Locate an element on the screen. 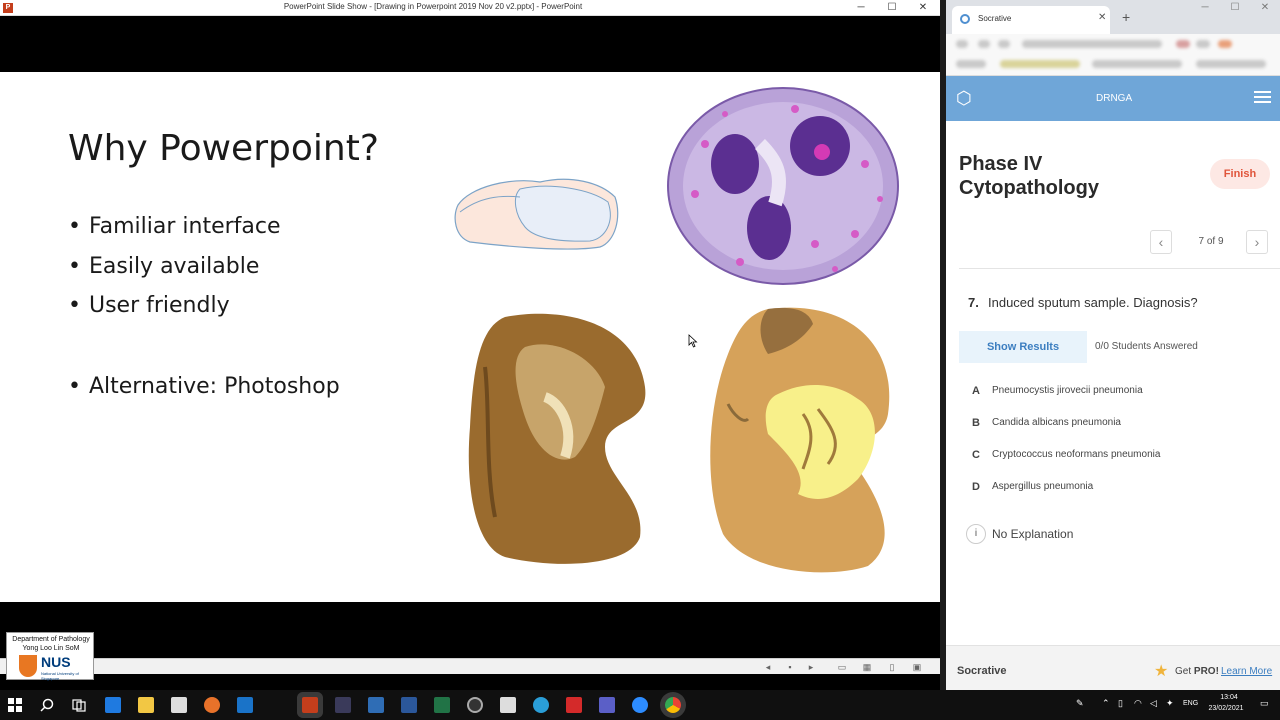 This screenshot has height=720, width=1280. browser-maximize-button: ☐ is located at coordinates (1235, 8).